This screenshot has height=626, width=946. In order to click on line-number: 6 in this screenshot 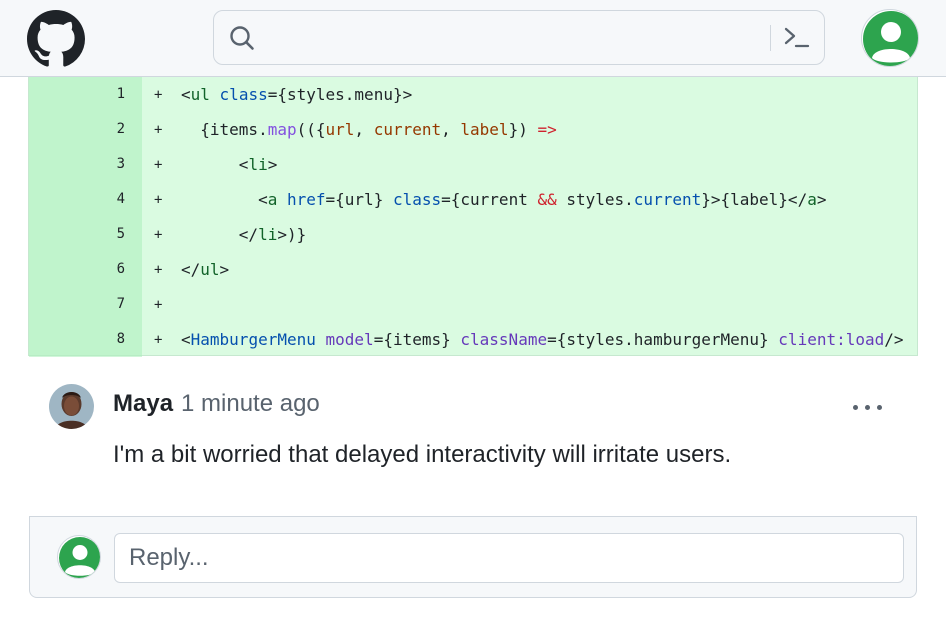, I will do `click(120, 269)`.